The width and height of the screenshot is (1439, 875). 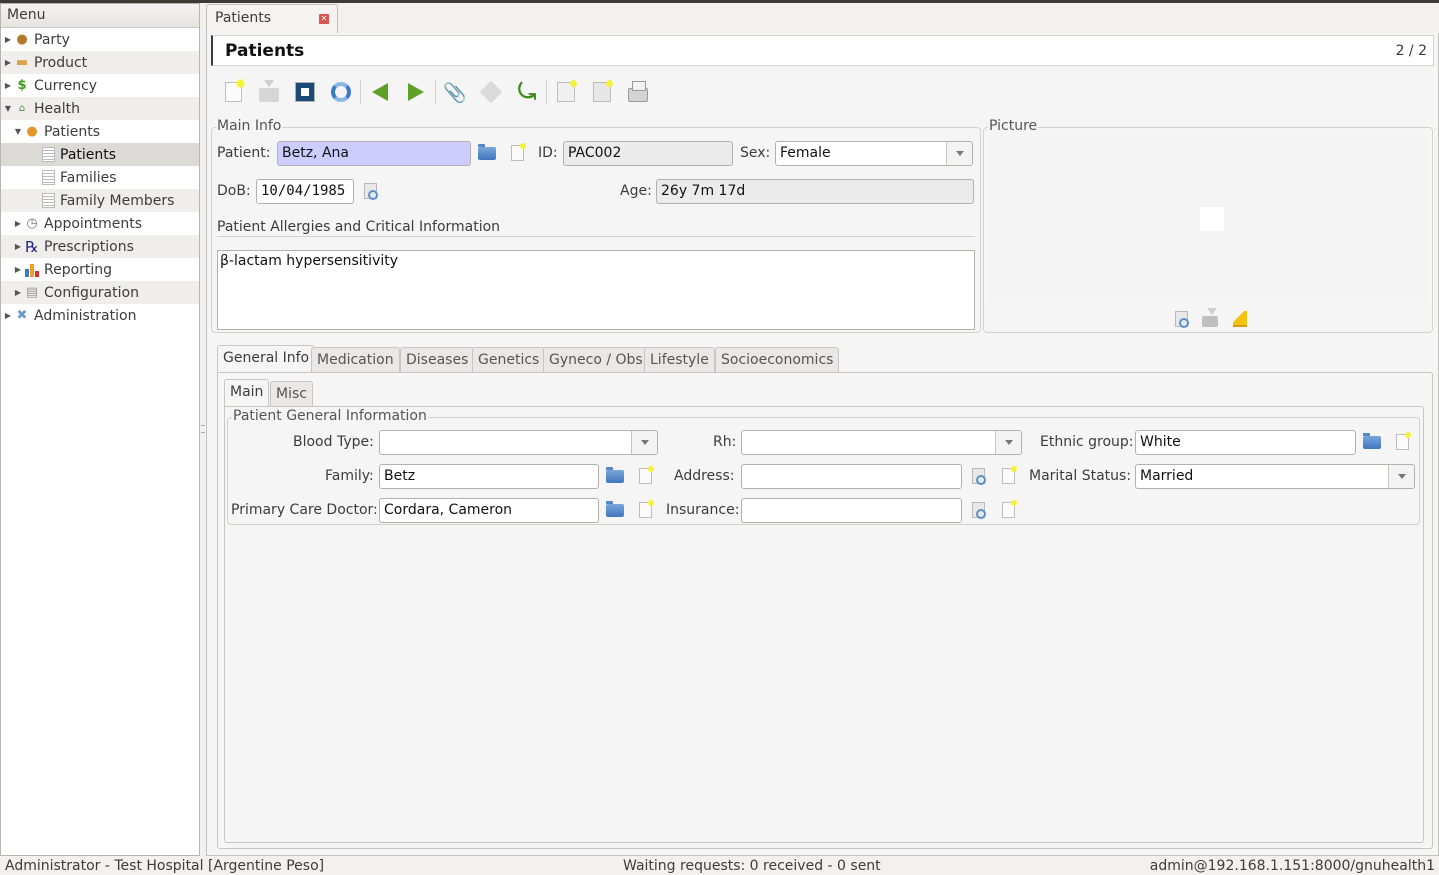 I want to click on menu-item-label: Party, so click(x=52, y=39).